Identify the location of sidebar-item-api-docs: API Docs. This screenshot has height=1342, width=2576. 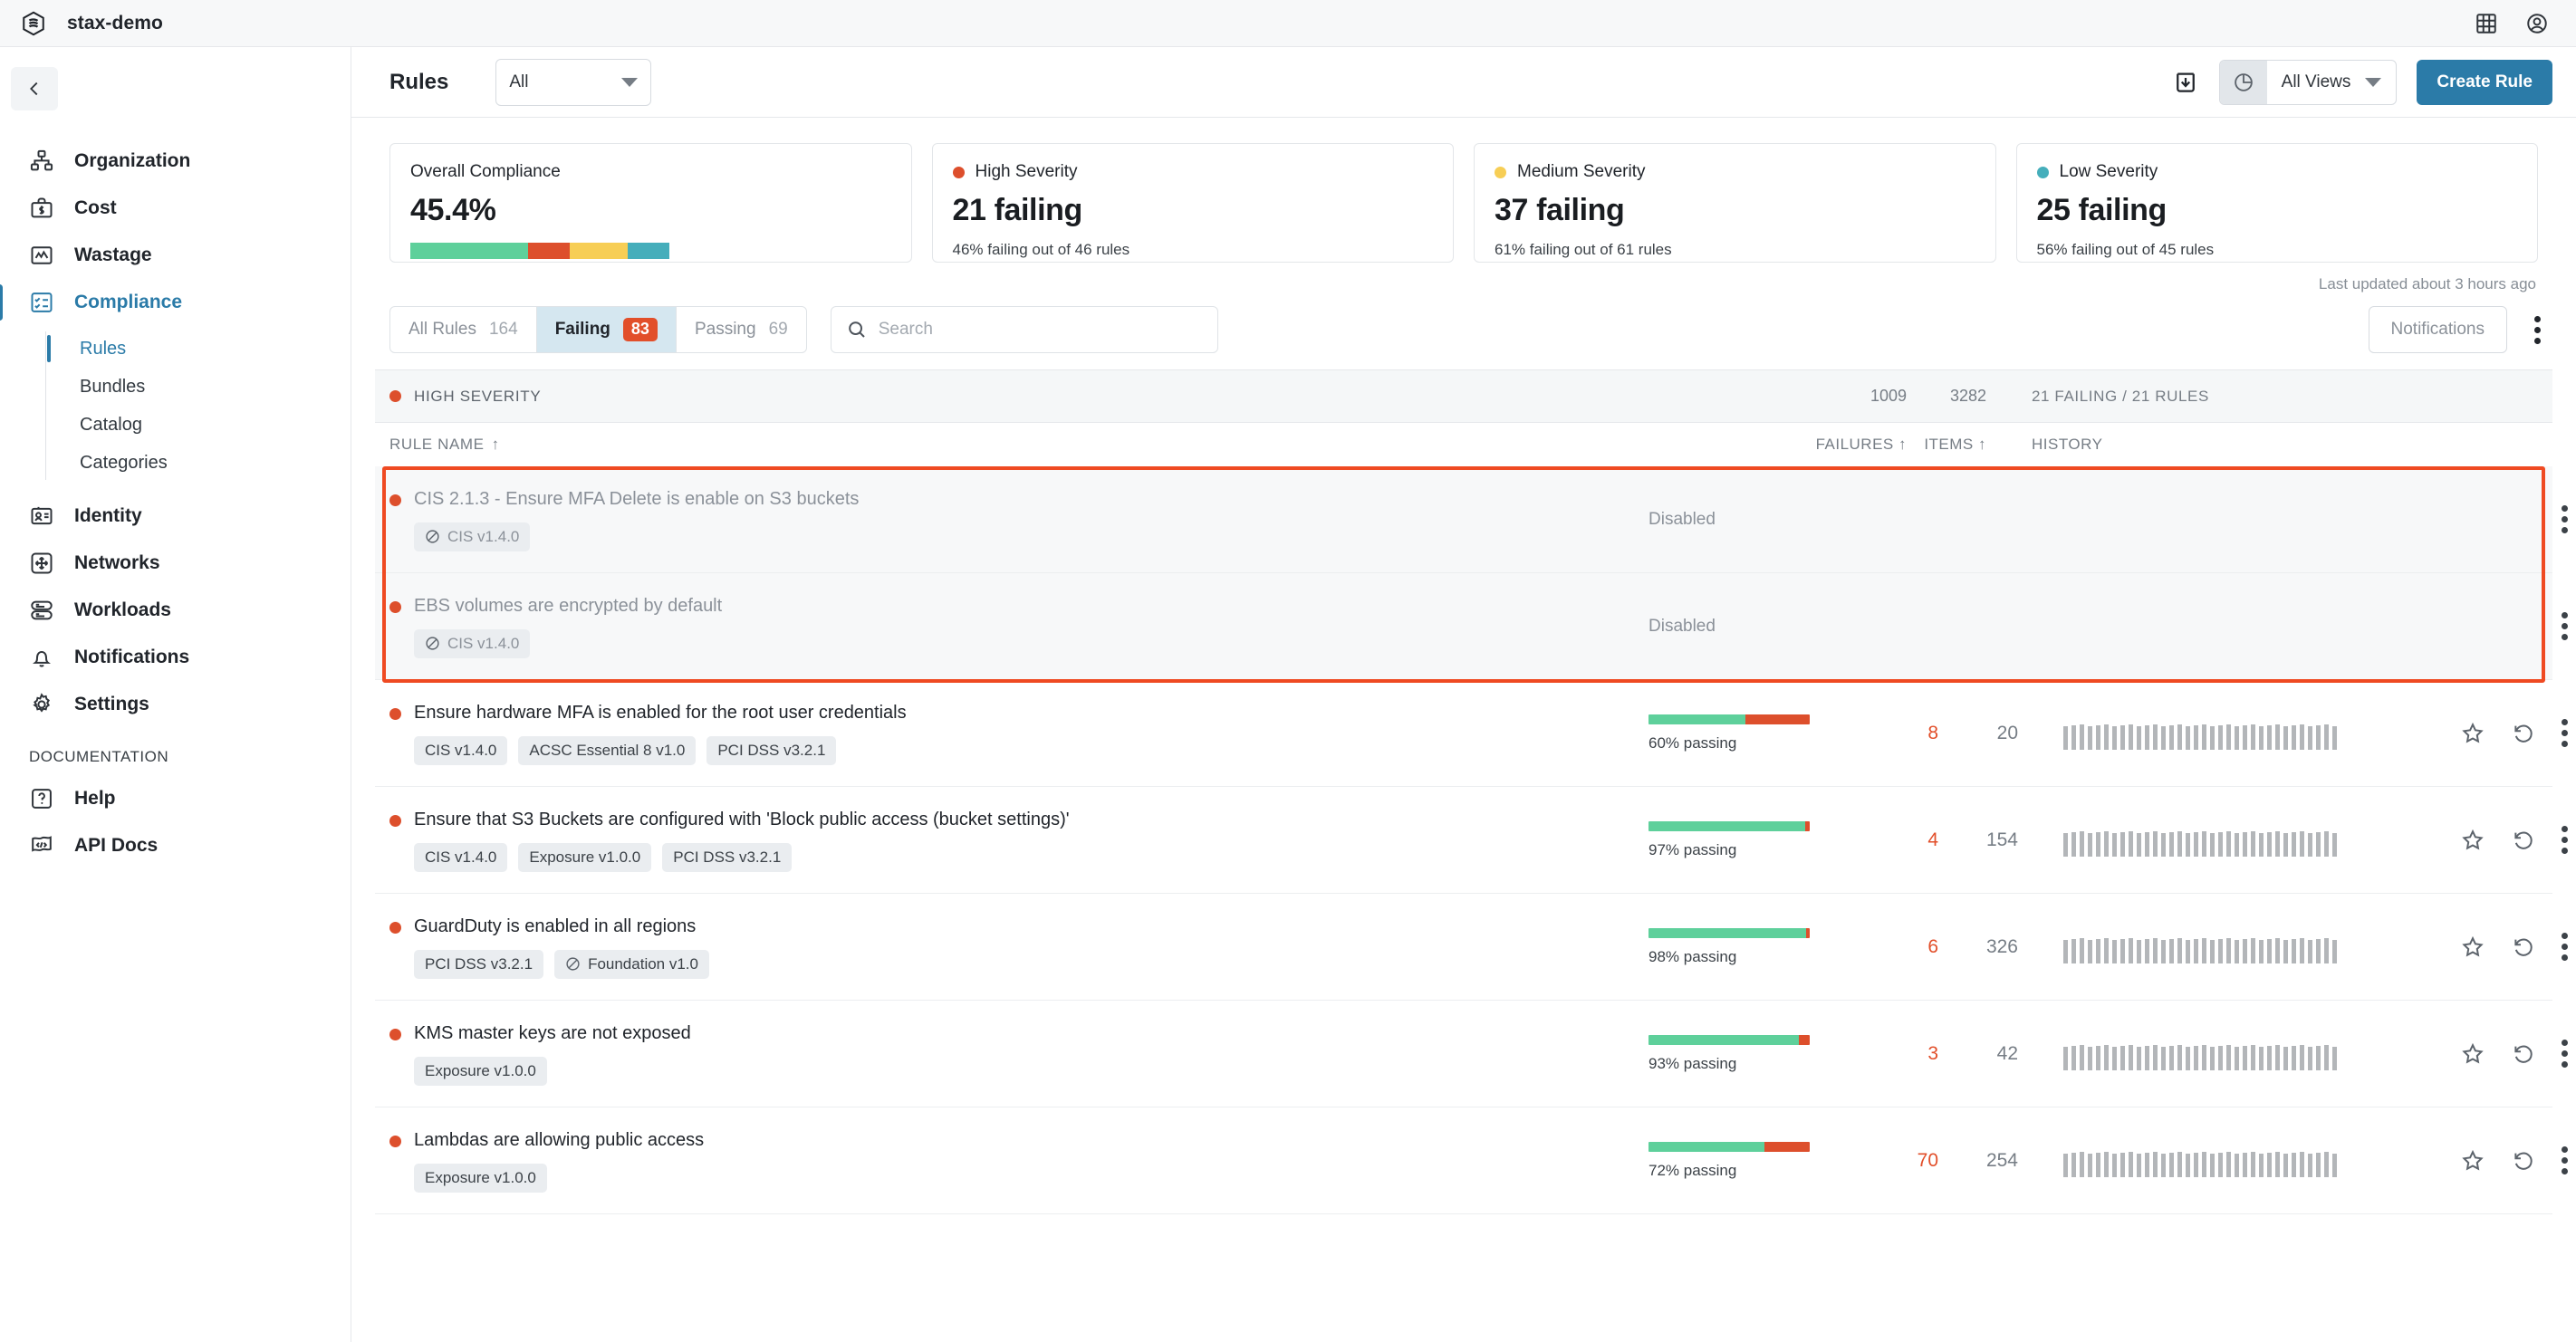
(175, 845).